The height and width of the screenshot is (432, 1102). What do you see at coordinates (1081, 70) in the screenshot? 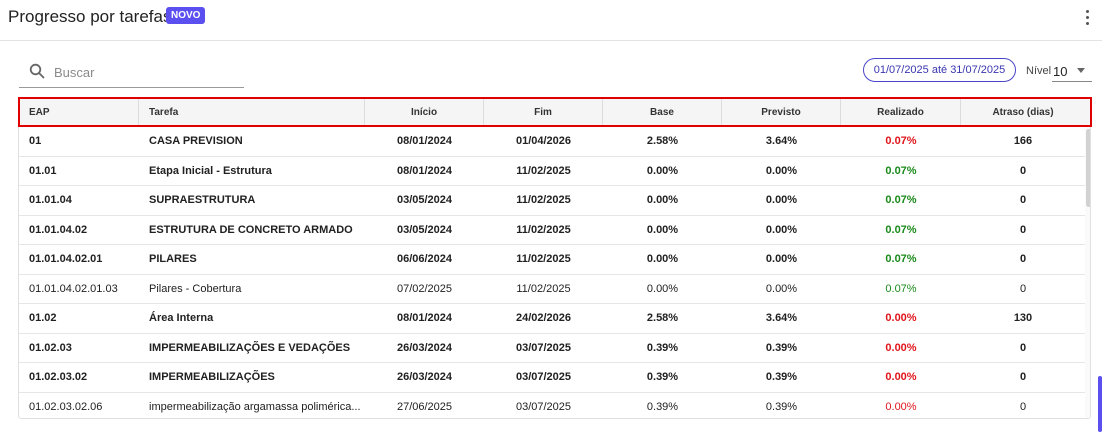
I see `chevron-down-icon` at bounding box center [1081, 70].